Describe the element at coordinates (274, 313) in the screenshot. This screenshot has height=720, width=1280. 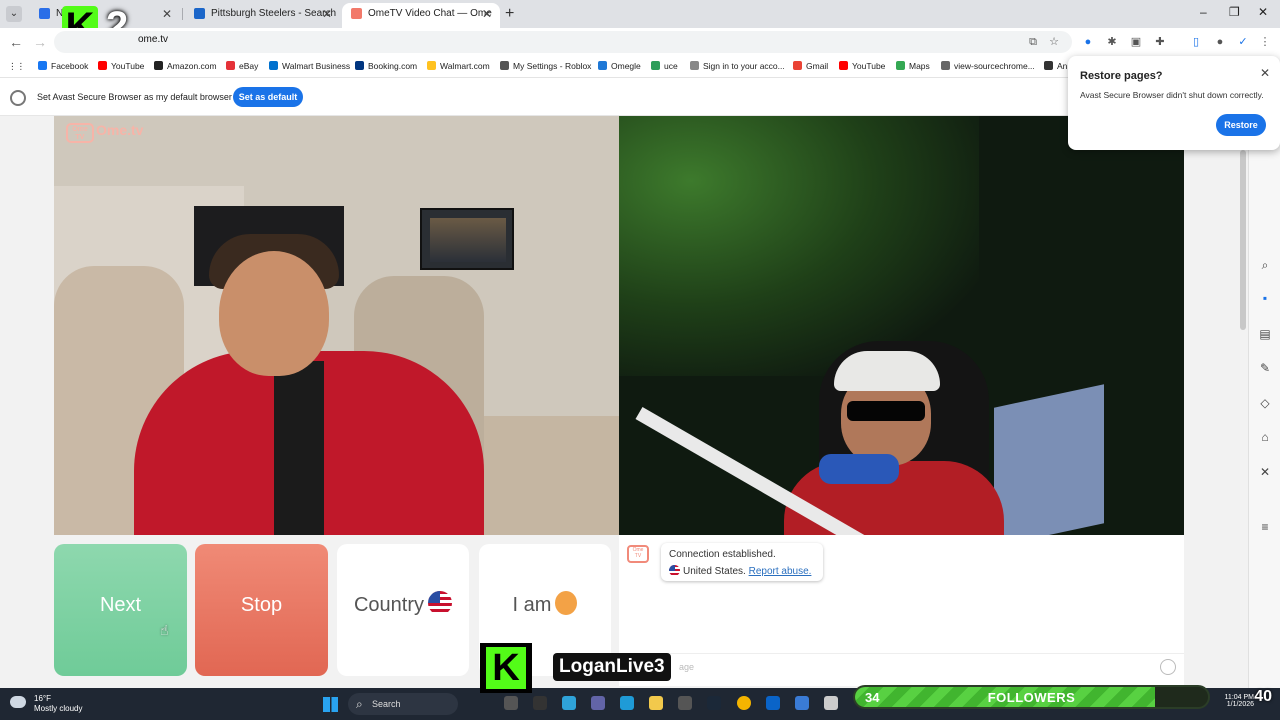
I see `person-face` at that location.